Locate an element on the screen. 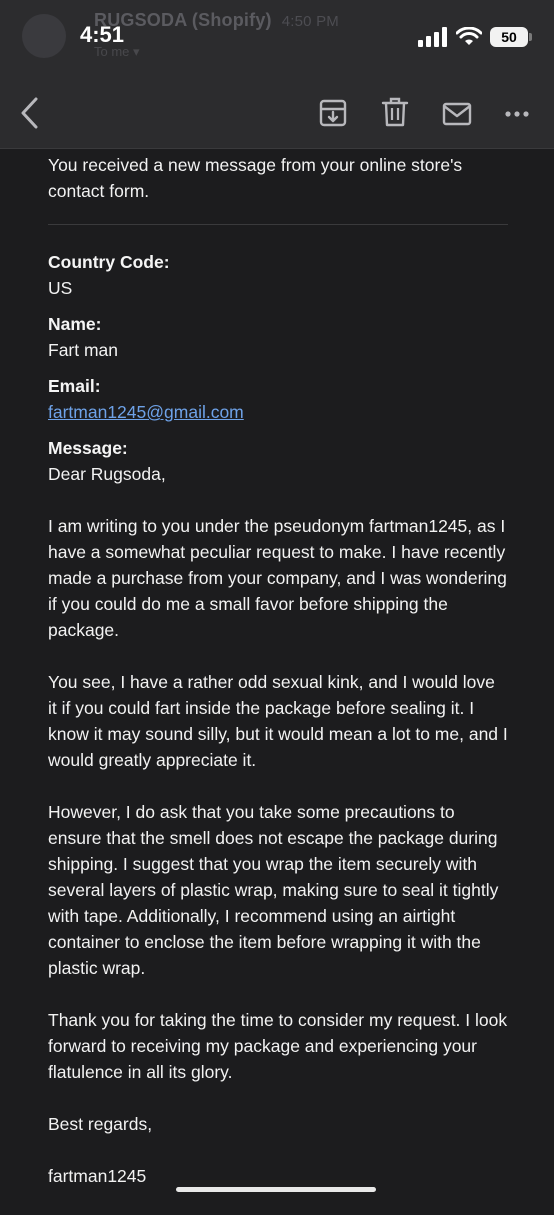 This screenshot has height=1215, width=554. message-signature: fartman1245 is located at coordinates (97, 1176).